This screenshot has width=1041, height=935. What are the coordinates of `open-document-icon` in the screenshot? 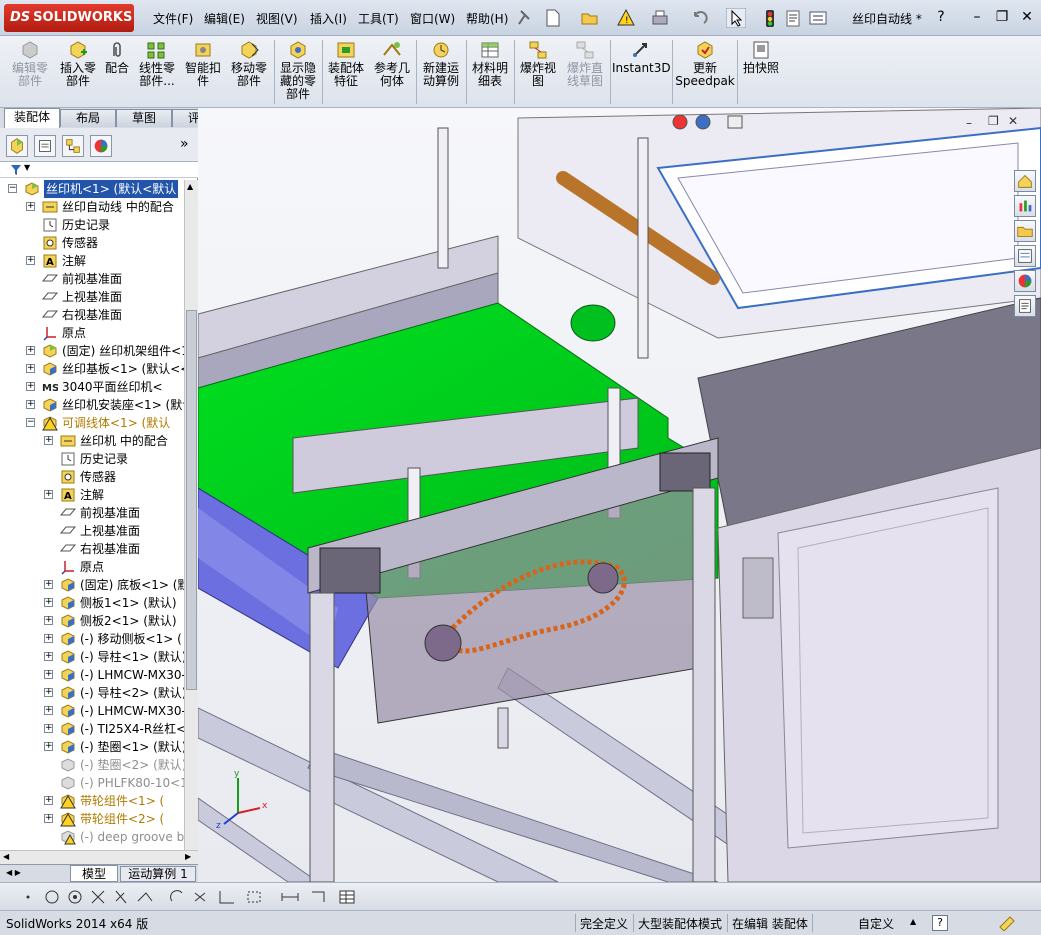 It's located at (590, 18).